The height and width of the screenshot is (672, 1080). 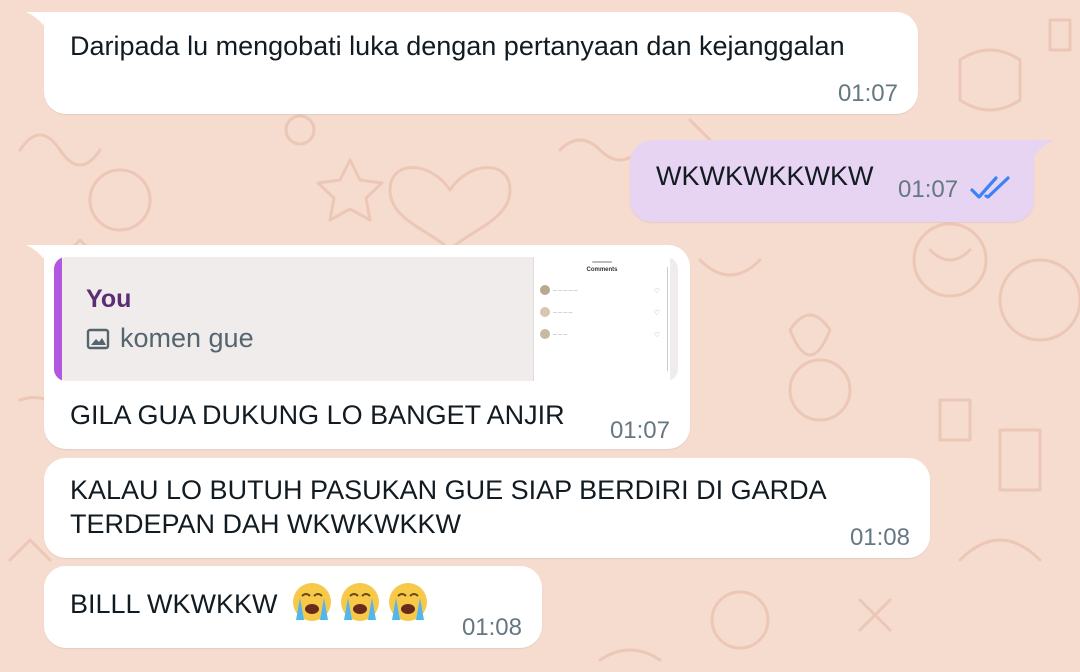 I want to click on double-check-read-icon, so click(x=990, y=187).